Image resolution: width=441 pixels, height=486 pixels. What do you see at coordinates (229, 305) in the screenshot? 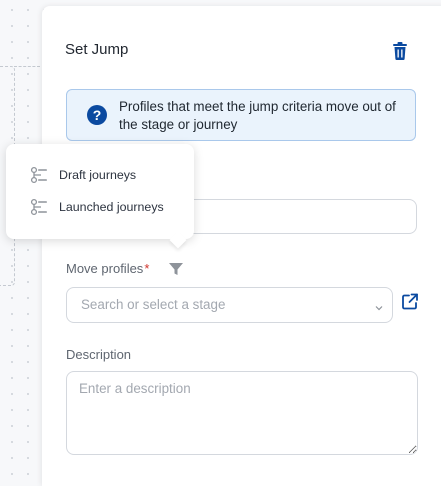
I see `stage-select: Search or select a stage` at bounding box center [229, 305].